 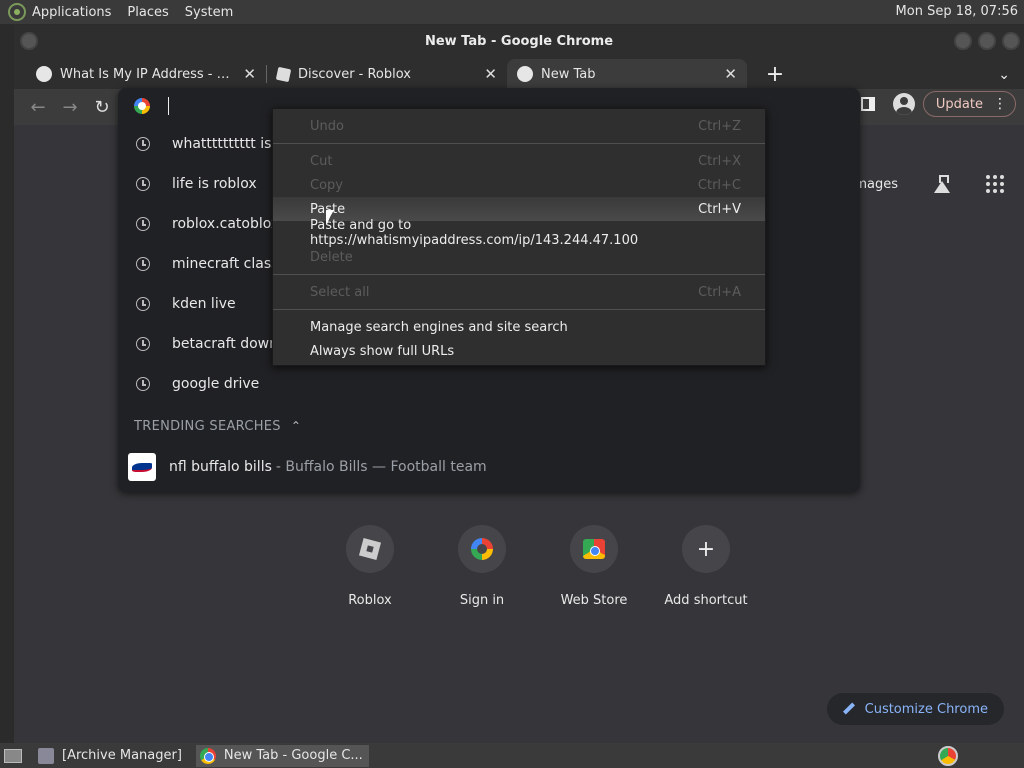 I want to click on webstore-icon, so click(x=594, y=549).